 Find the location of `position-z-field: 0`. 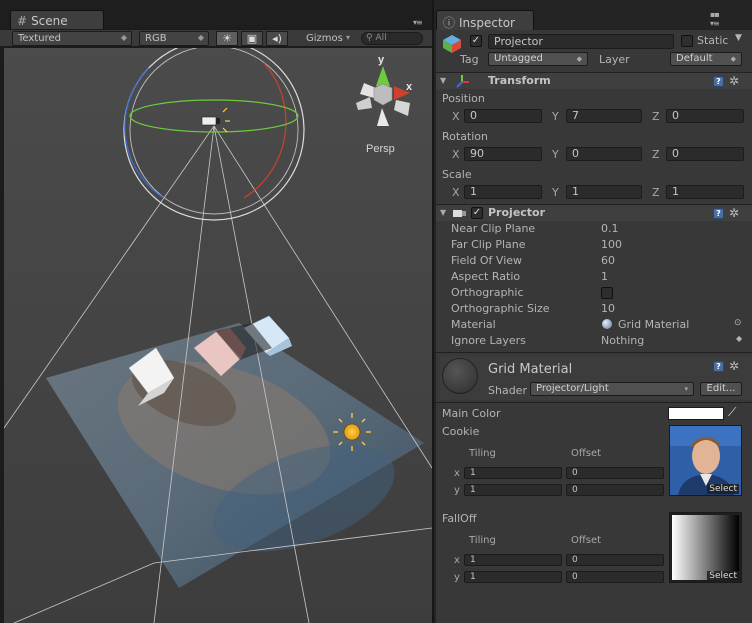

position-z-field: 0 is located at coordinates (705, 116).